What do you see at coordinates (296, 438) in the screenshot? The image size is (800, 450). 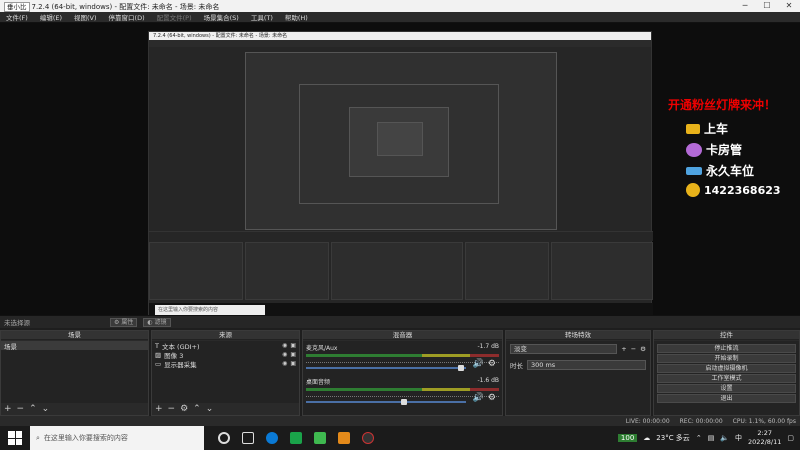 I see `wechat-icon` at bounding box center [296, 438].